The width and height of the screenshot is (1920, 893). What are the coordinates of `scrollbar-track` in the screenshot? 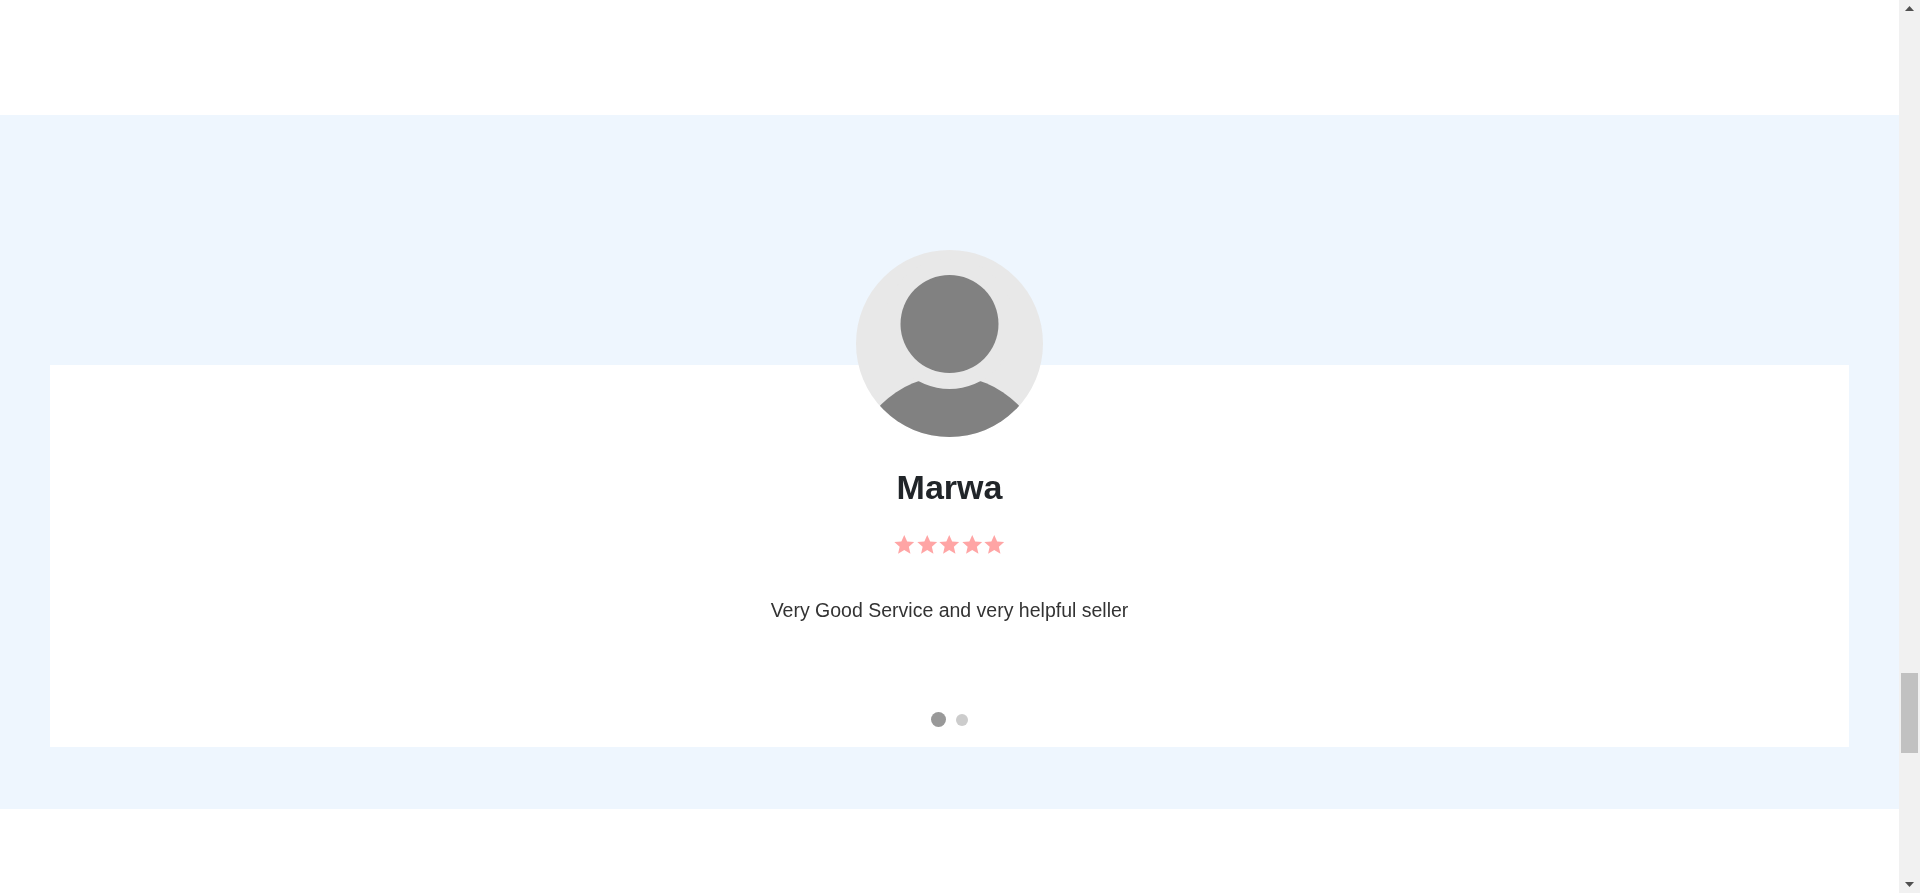 It's located at (1909, 446).